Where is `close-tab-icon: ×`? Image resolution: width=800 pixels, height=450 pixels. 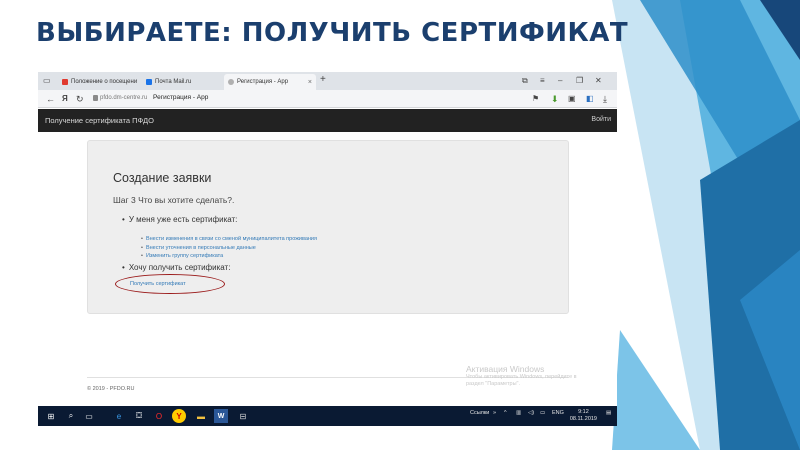
close-tab-icon: × is located at coordinates (310, 82).